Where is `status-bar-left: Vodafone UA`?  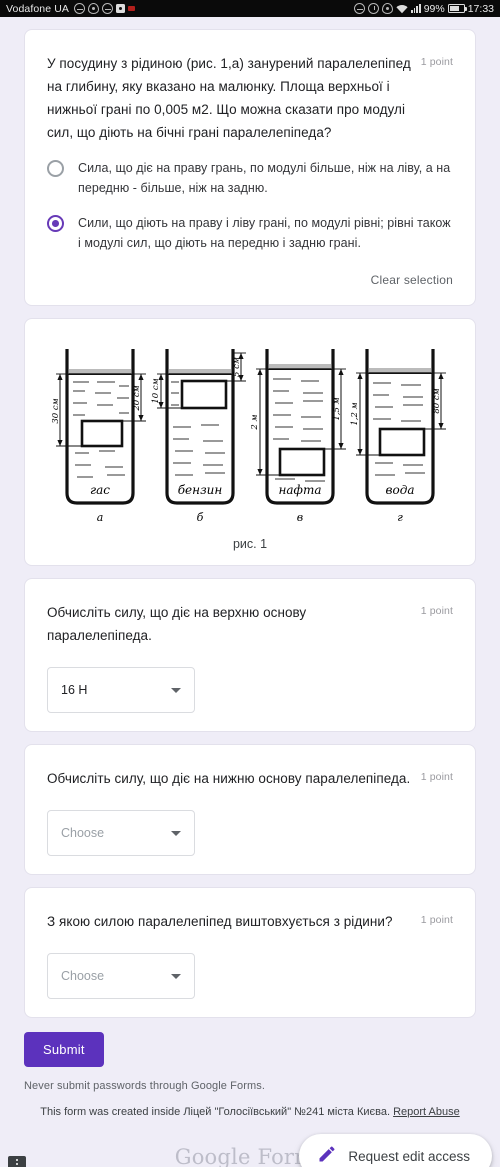
status-bar-left: Vodafone UA is located at coordinates (70, 9).